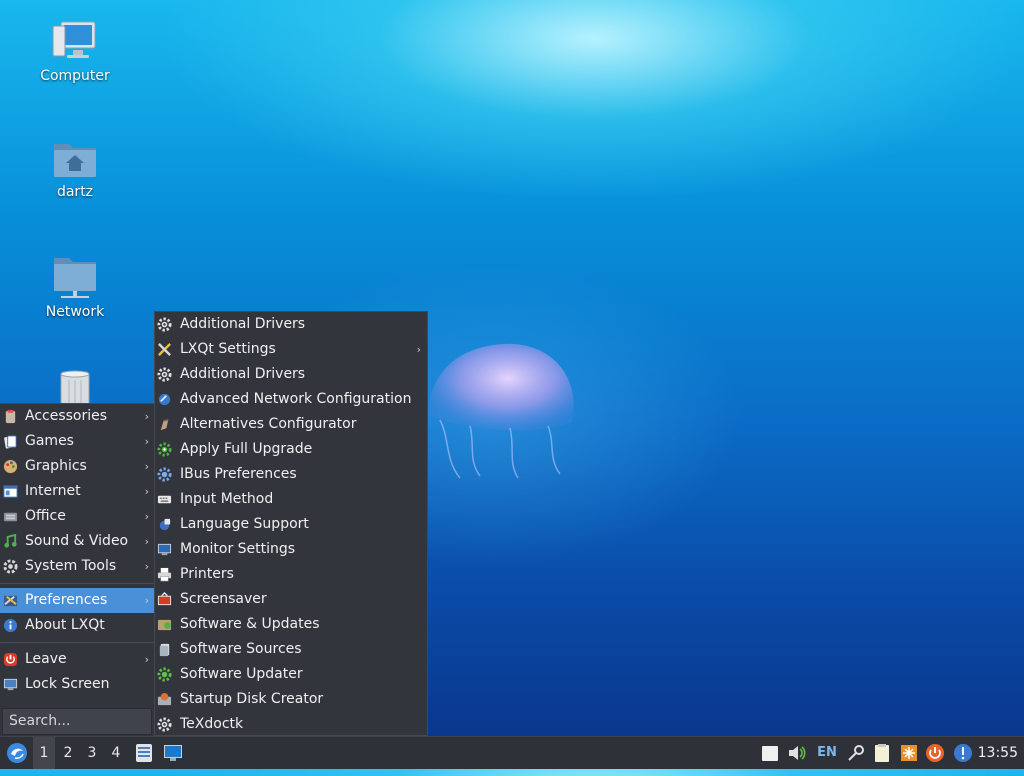  I want to click on workspace-2: 2, so click(68, 753).